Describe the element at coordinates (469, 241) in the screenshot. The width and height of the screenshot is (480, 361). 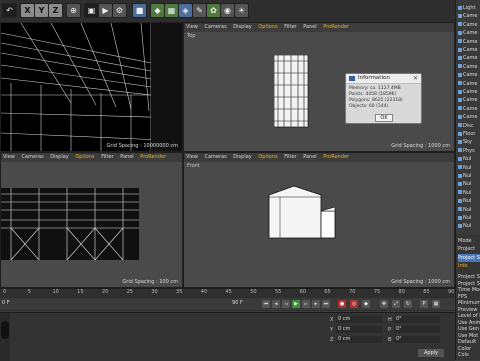
I see `attr-mode-label: Mode` at that location.